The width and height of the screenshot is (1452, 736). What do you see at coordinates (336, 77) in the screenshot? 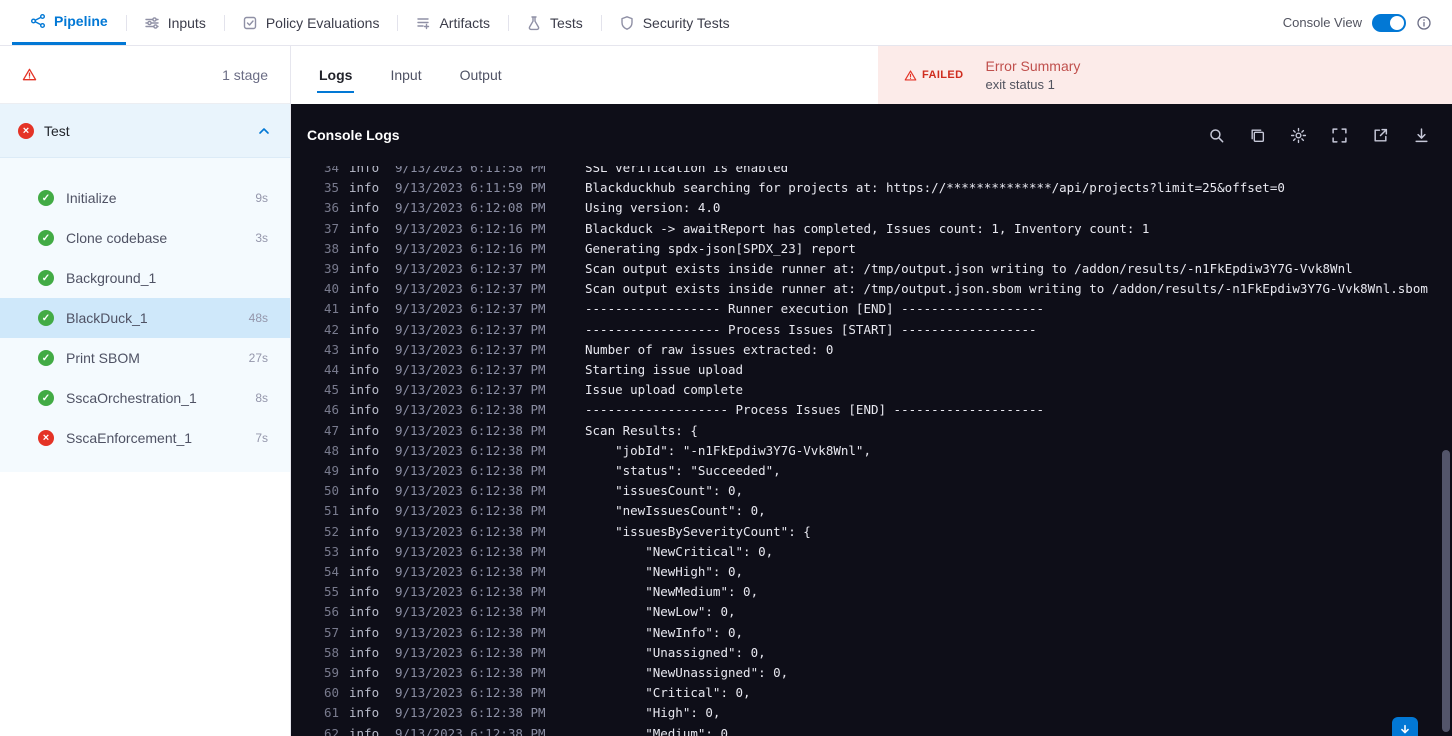
I see `tab-logs: Logs` at bounding box center [336, 77].